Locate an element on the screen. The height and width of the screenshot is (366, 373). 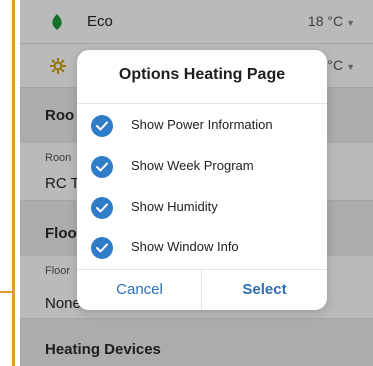
connector-branch is located at coordinates (7, 292).